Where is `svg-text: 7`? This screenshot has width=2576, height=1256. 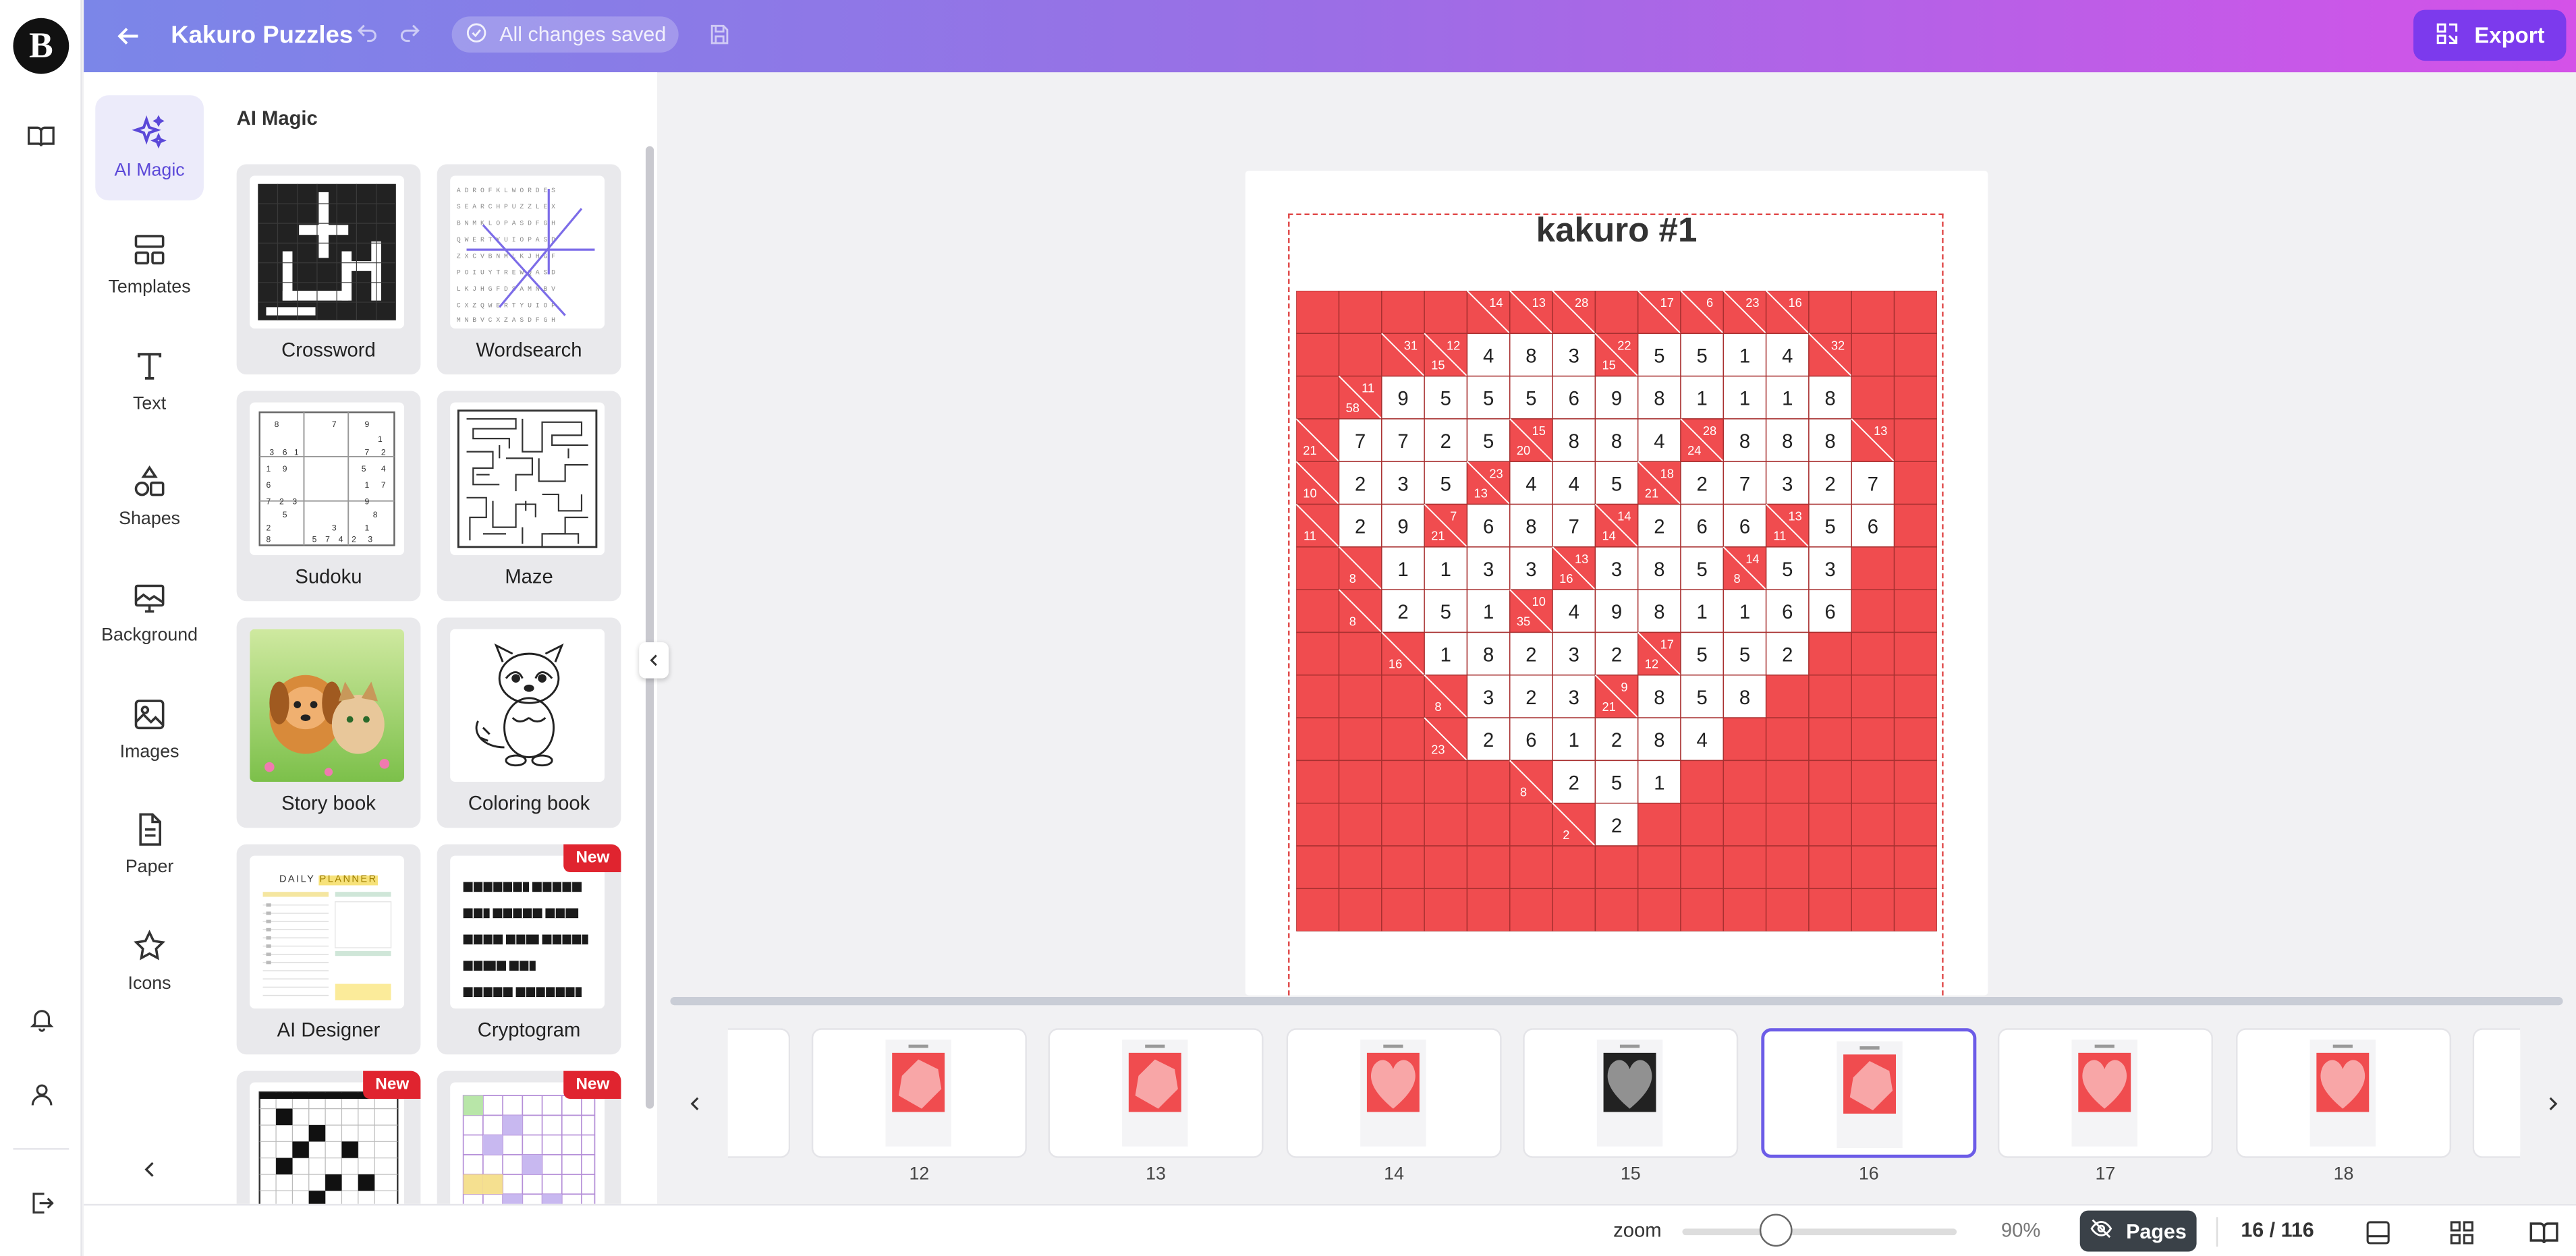 svg-text: 7 is located at coordinates (268, 502).